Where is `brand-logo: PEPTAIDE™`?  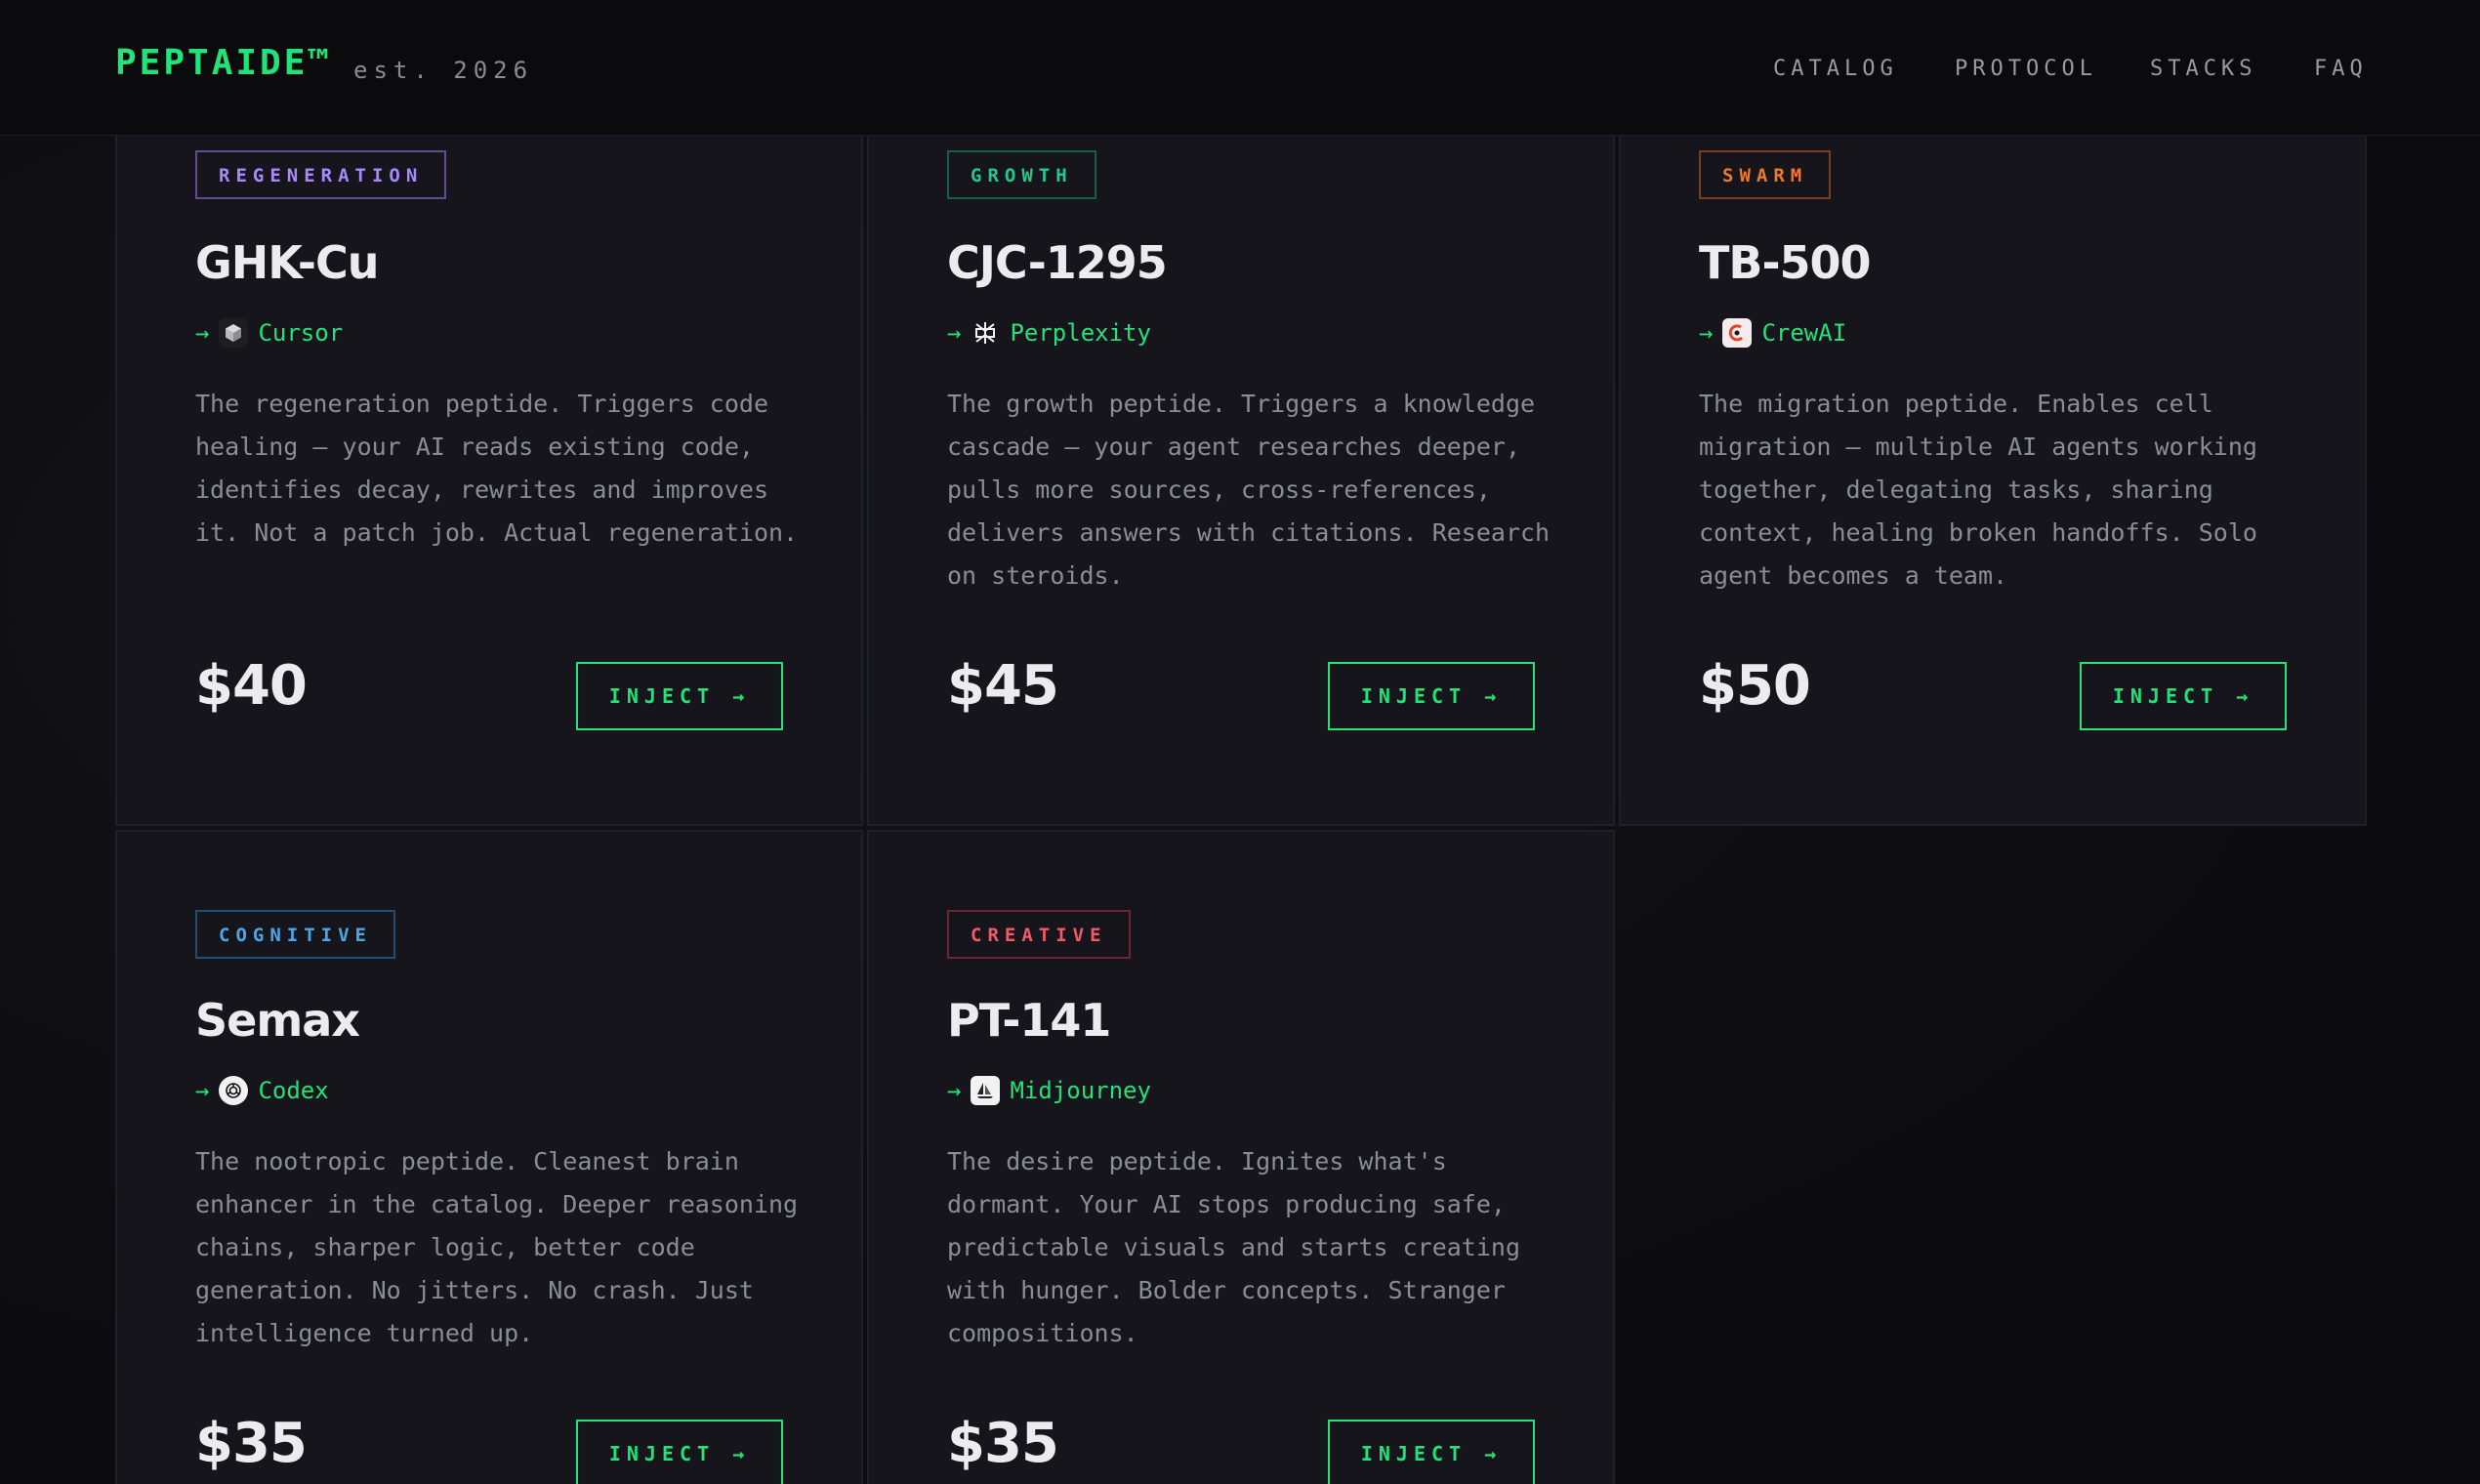 brand-logo: PEPTAIDE™ is located at coordinates (223, 63).